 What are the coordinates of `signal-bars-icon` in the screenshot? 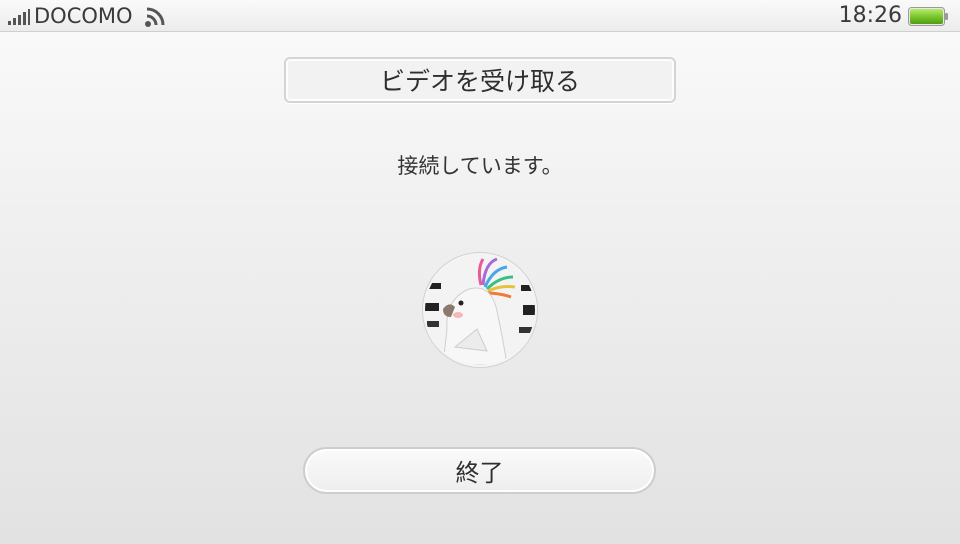 It's located at (19, 17).